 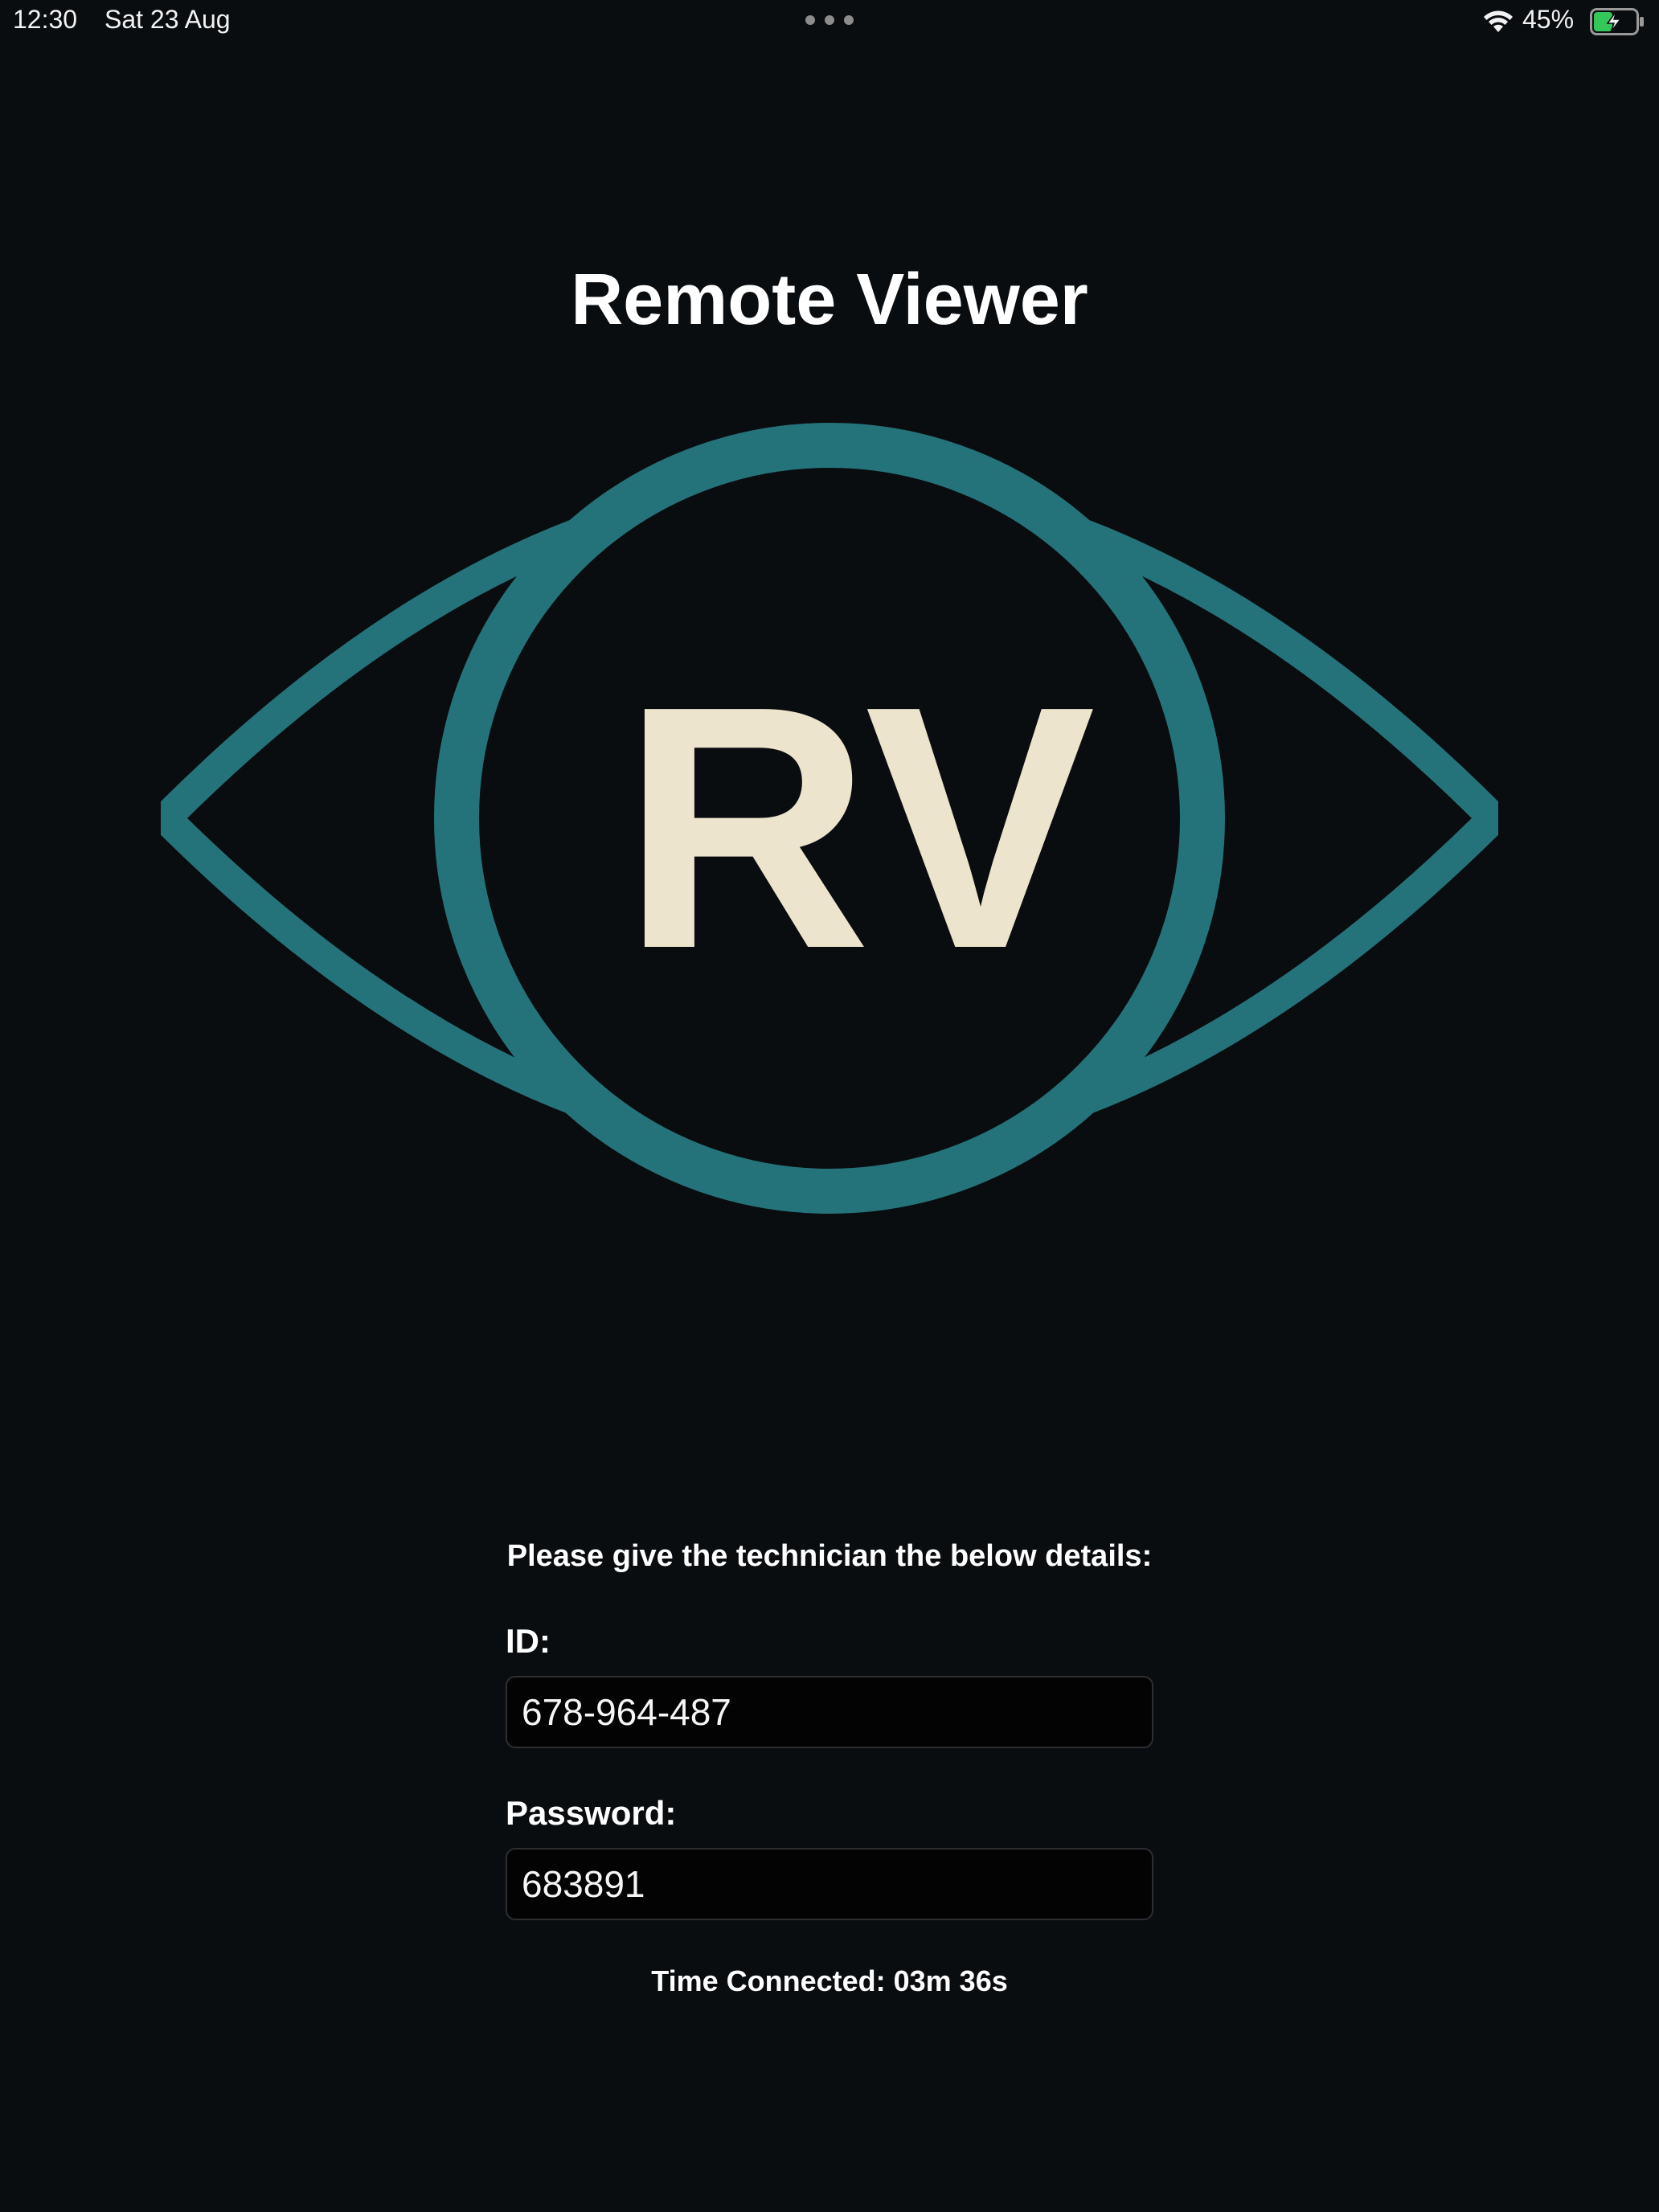 I want to click on app-title: Remote Viewer, so click(x=829, y=300).